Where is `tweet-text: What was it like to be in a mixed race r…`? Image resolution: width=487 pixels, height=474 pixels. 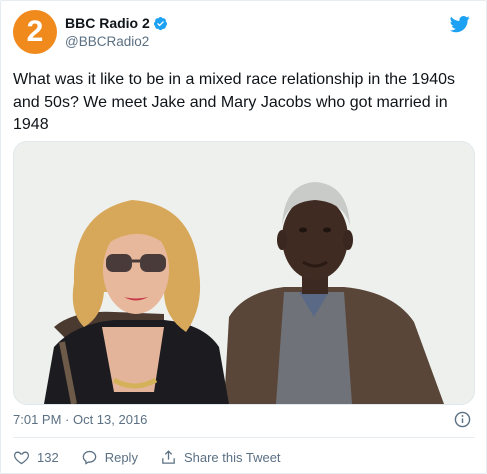
tweet-text: What was it like to be in a mixed race r… is located at coordinates (234, 102).